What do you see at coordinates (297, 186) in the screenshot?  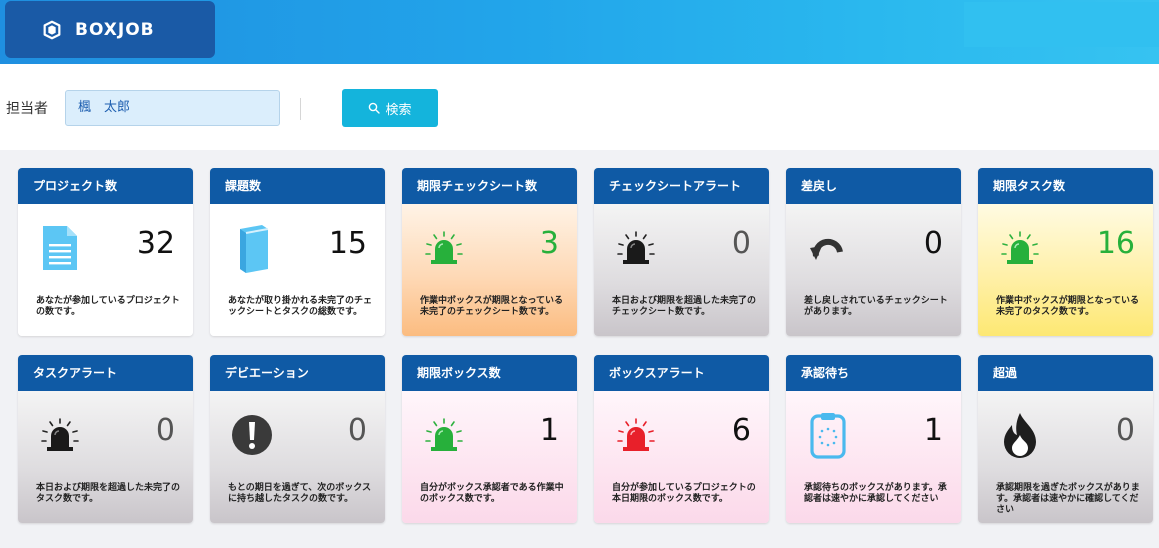 I see `card-title: 課題数` at bounding box center [297, 186].